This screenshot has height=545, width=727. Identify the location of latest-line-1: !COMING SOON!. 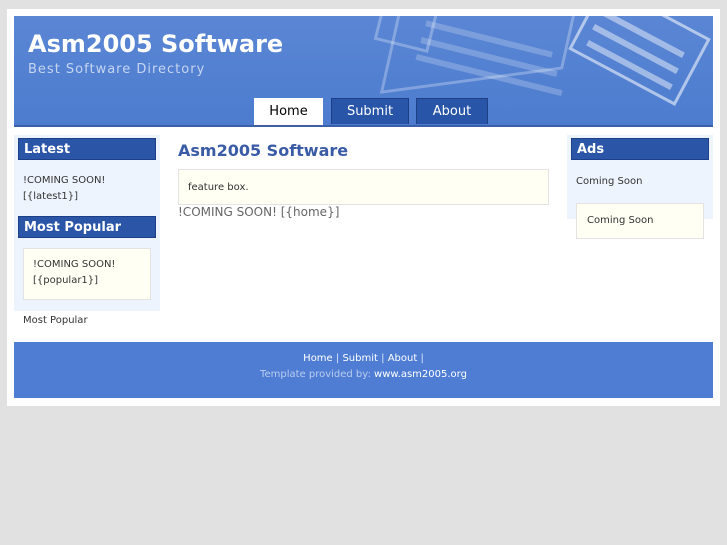
(64, 180).